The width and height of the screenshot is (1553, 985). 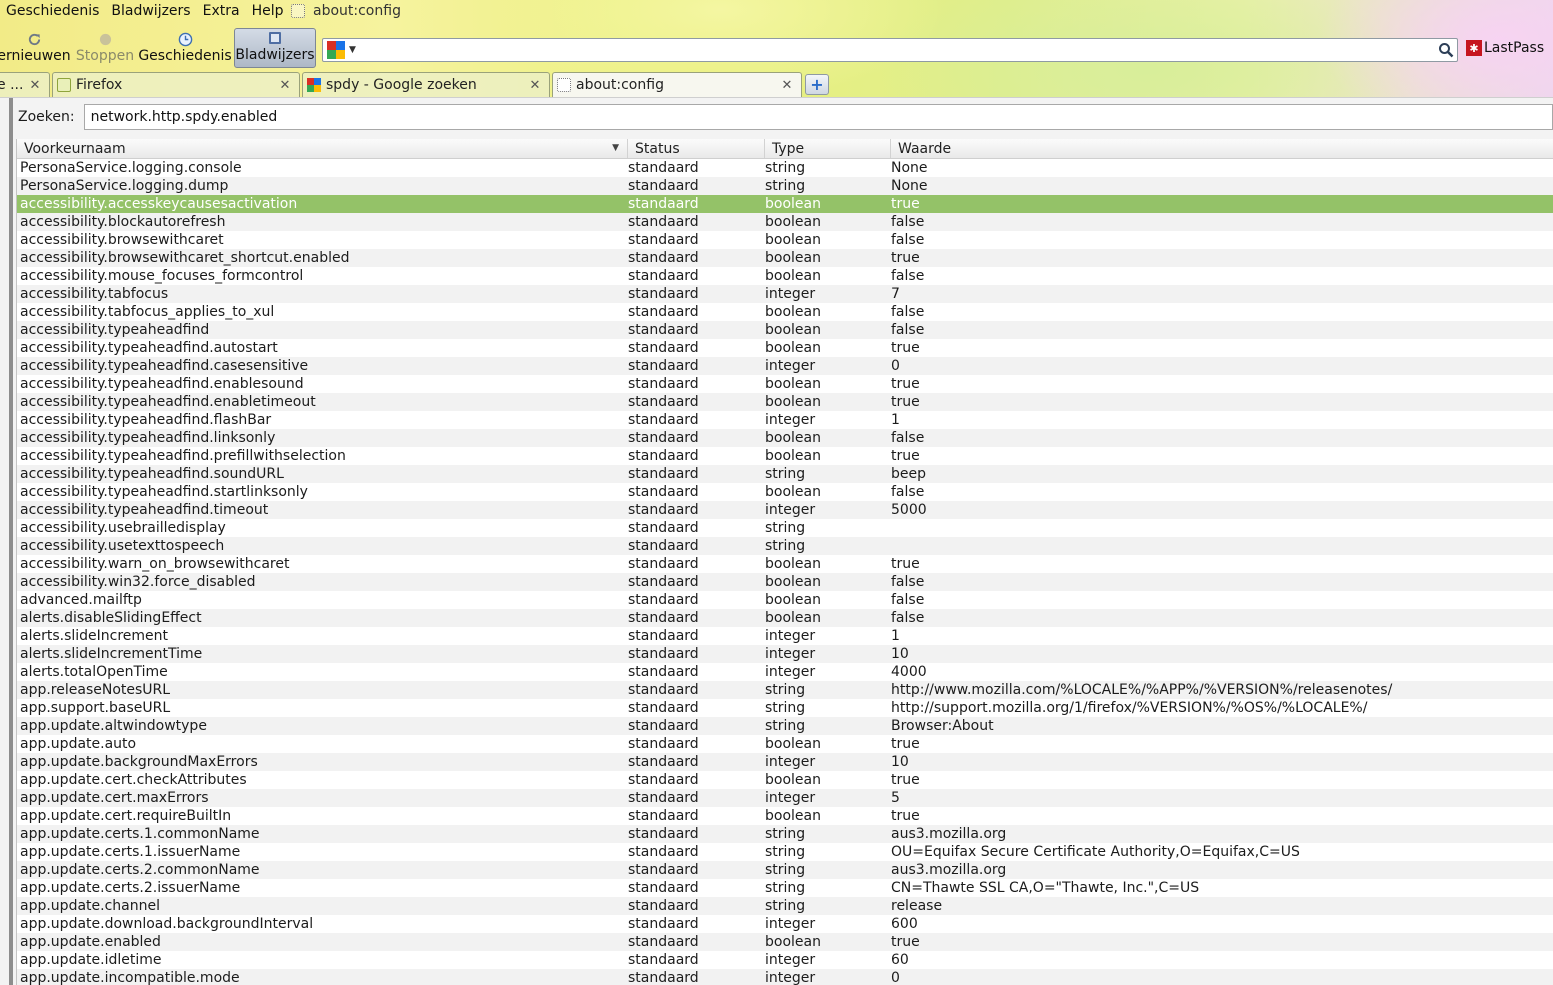 I want to click on pref-name-cell: app.update.cert.requireBuiltIn, so click(x=126, y=816).